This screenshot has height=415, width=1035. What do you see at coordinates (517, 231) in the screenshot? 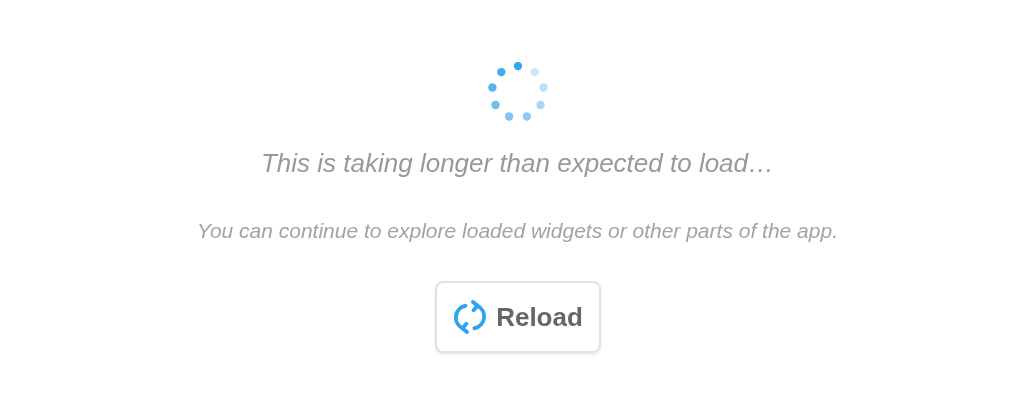
I see `loading-hint: You can continue to explore loaded widgets or other parts of the app.` at bounding box center [517, 231].